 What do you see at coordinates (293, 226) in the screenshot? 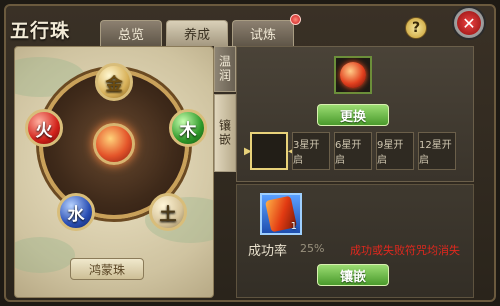
I see `item-count: 1` at bounding box center [293, 226].